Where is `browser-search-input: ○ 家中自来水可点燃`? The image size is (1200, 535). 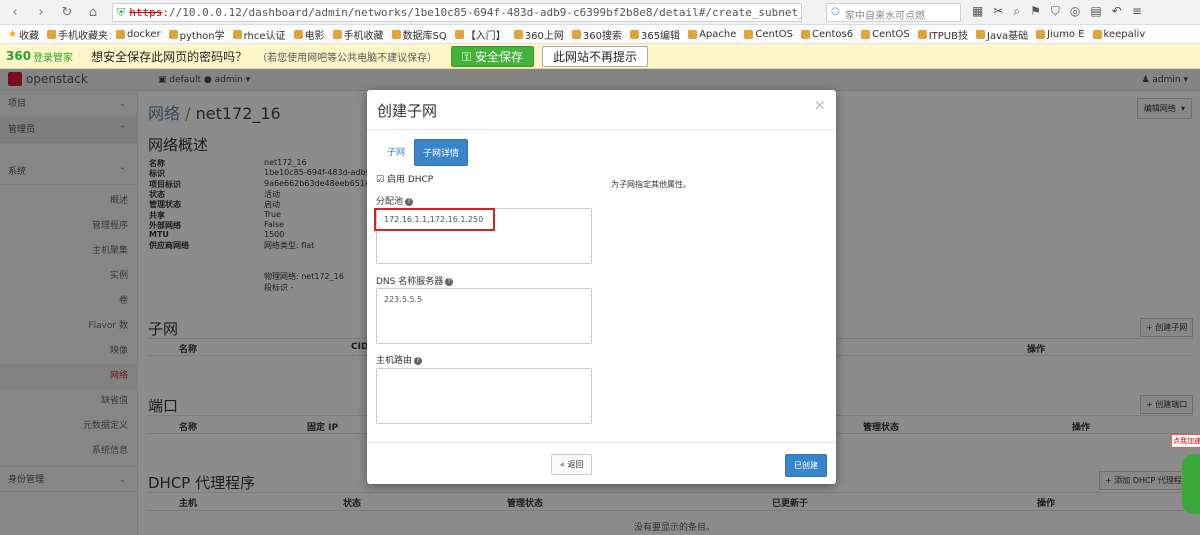 browser-search-input: ○ 家中自来水可点燃 is located at coordinates (893, 12).